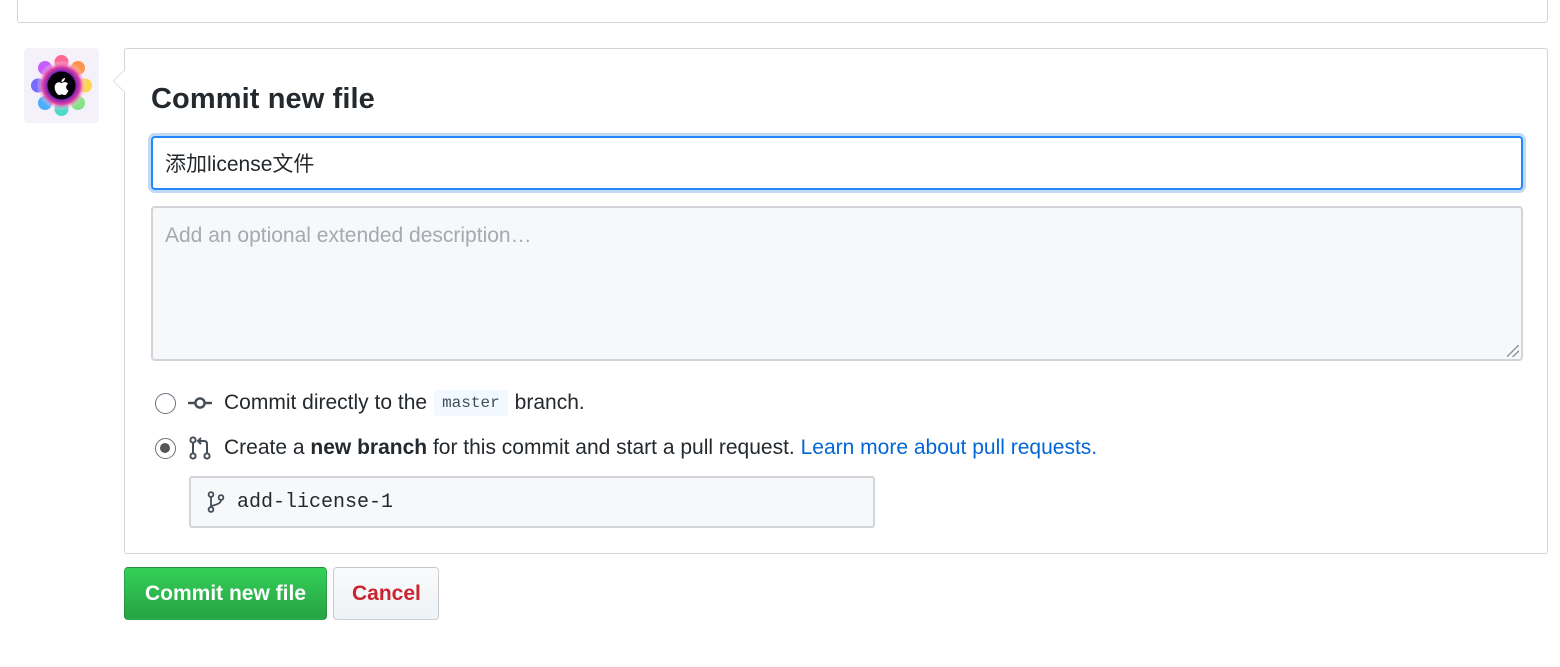 This screenshot has height=667, width=1560. I want to click on commit-new-file-button: Commit new file, so click(225, 593).